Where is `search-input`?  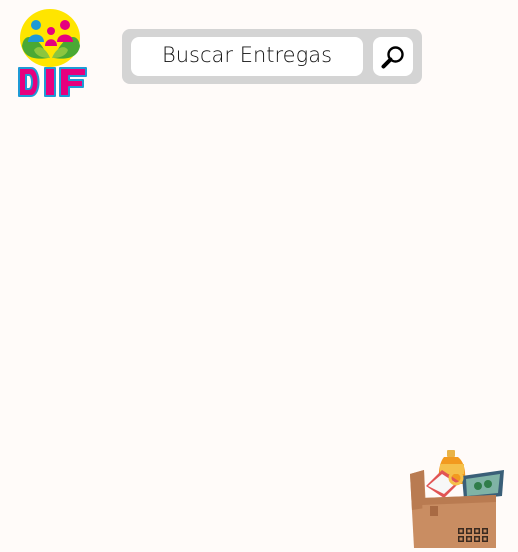 search-input is located at coordinates (247, 56).